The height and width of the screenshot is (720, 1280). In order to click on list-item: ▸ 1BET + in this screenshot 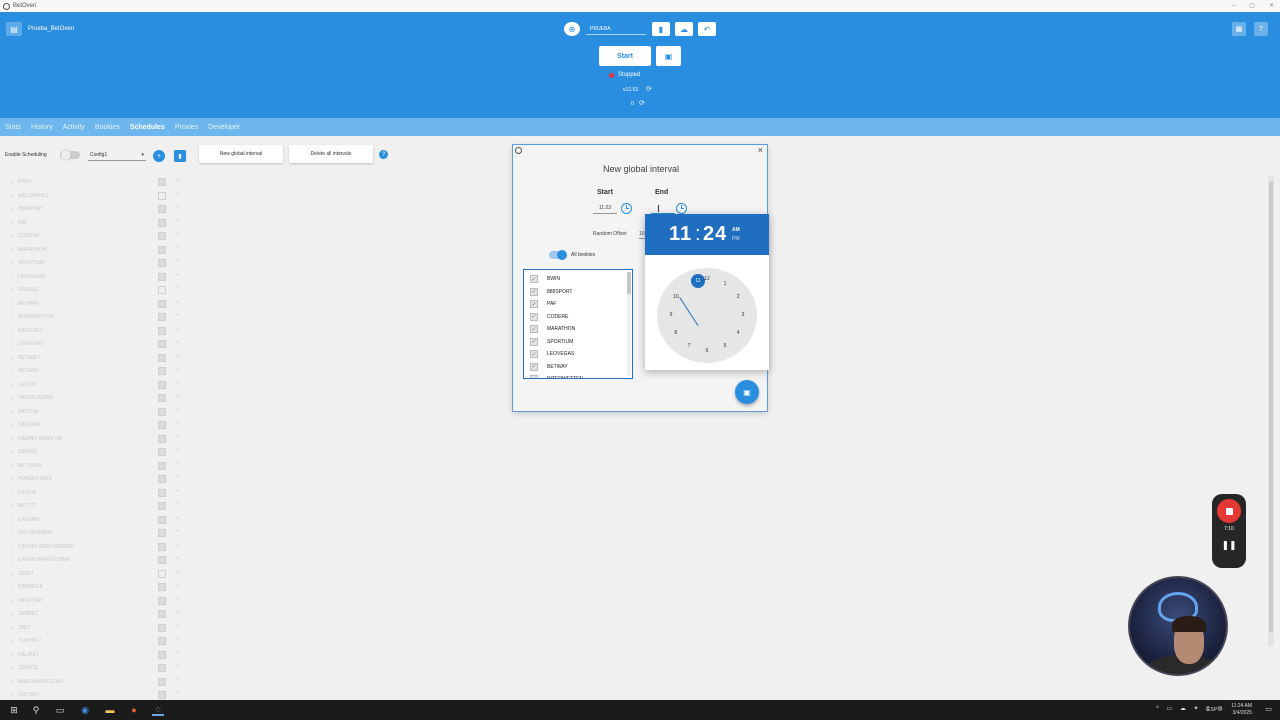, I will do `click(100, 629)`.